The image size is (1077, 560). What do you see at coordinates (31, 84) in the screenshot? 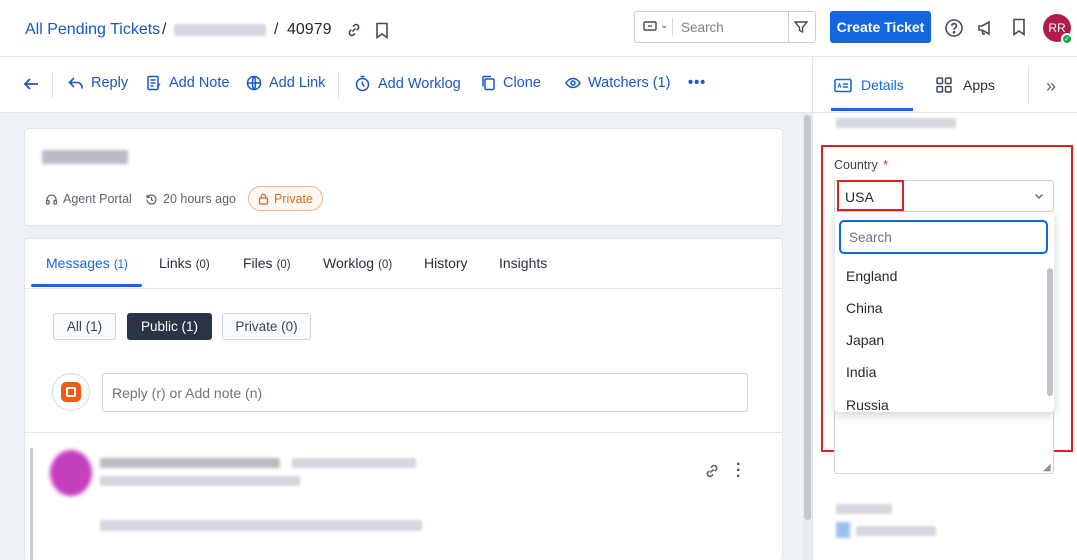
I see `back-arrow-icon` at bounding box center [31, 84].